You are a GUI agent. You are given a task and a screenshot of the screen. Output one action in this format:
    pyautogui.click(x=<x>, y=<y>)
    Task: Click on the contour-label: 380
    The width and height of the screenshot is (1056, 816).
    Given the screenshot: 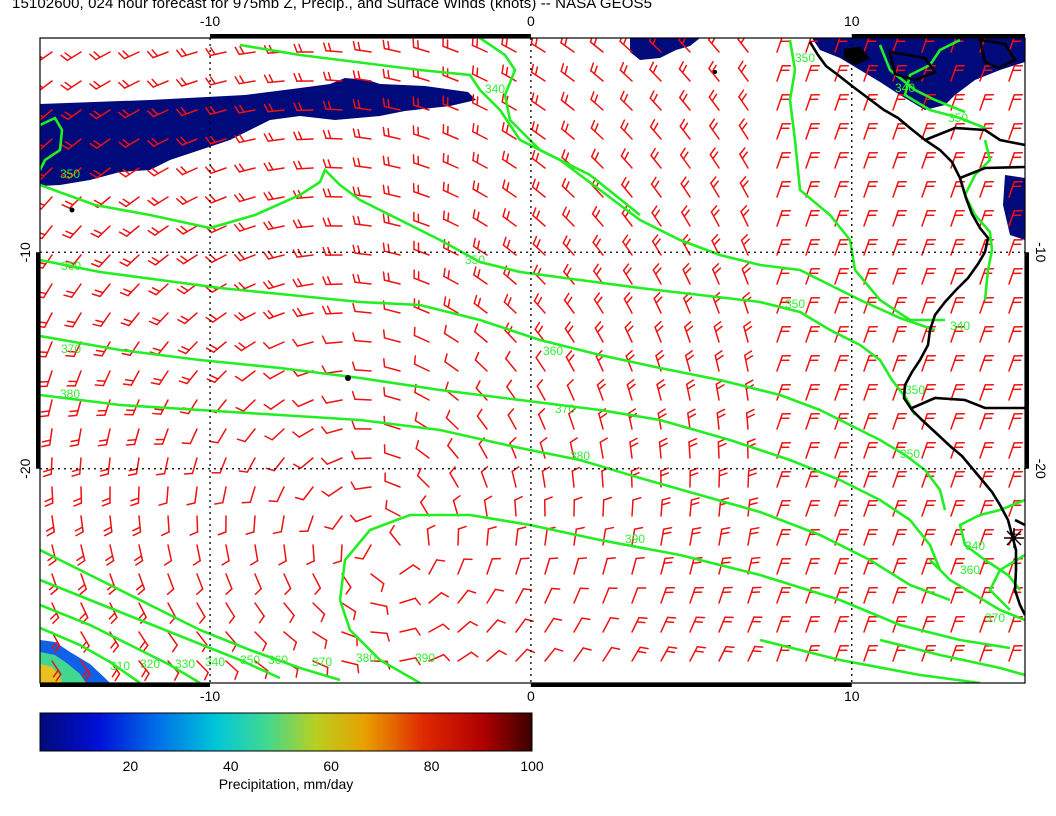 What is the action you would take?
    pyautogui.click(x=366, y=658)
    